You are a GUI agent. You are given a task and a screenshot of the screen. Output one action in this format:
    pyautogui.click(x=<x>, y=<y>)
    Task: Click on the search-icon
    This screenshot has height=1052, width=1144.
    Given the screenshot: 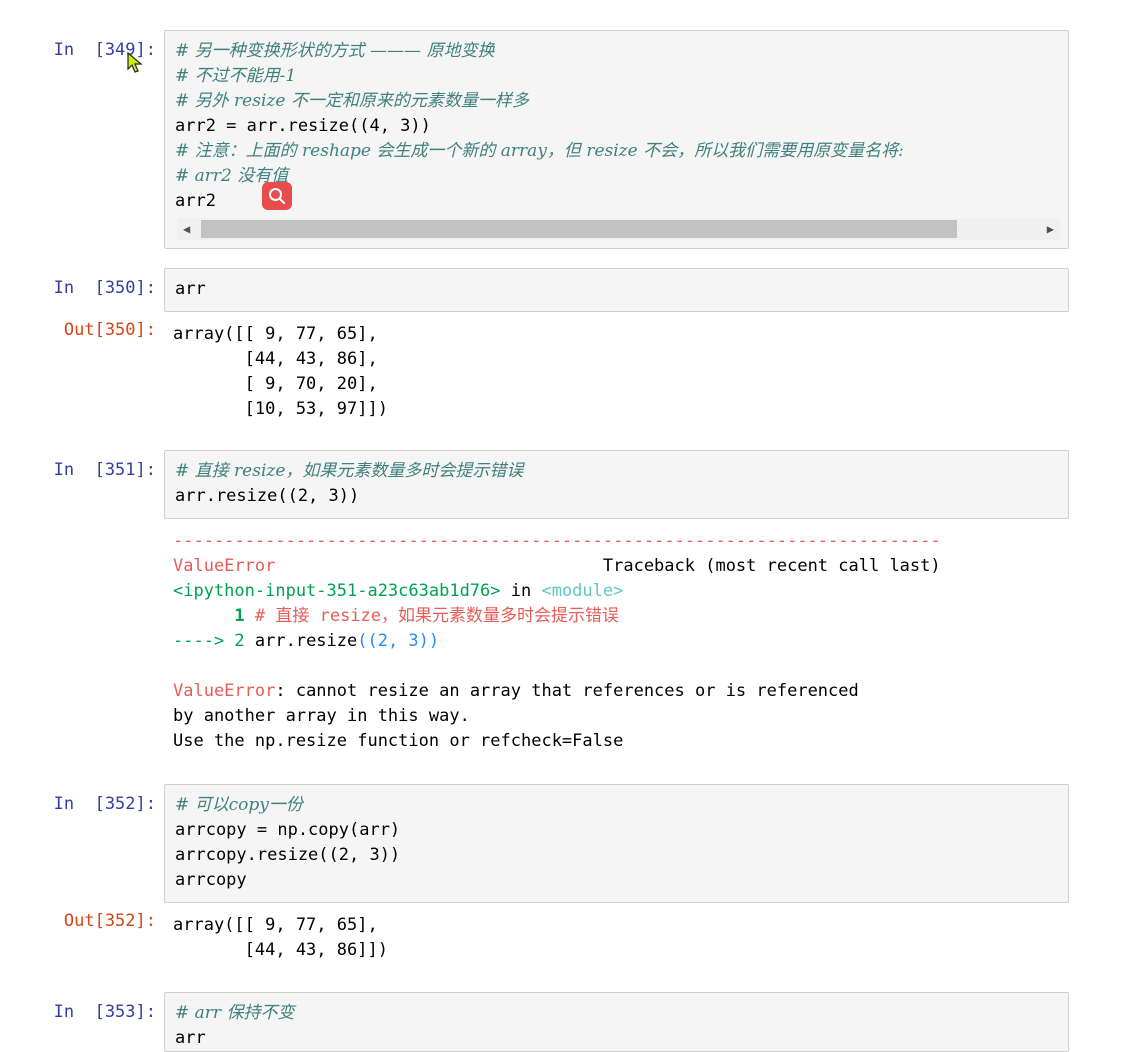 What is the action you would take?
    pyautogui.click(x=277, y=196)
    